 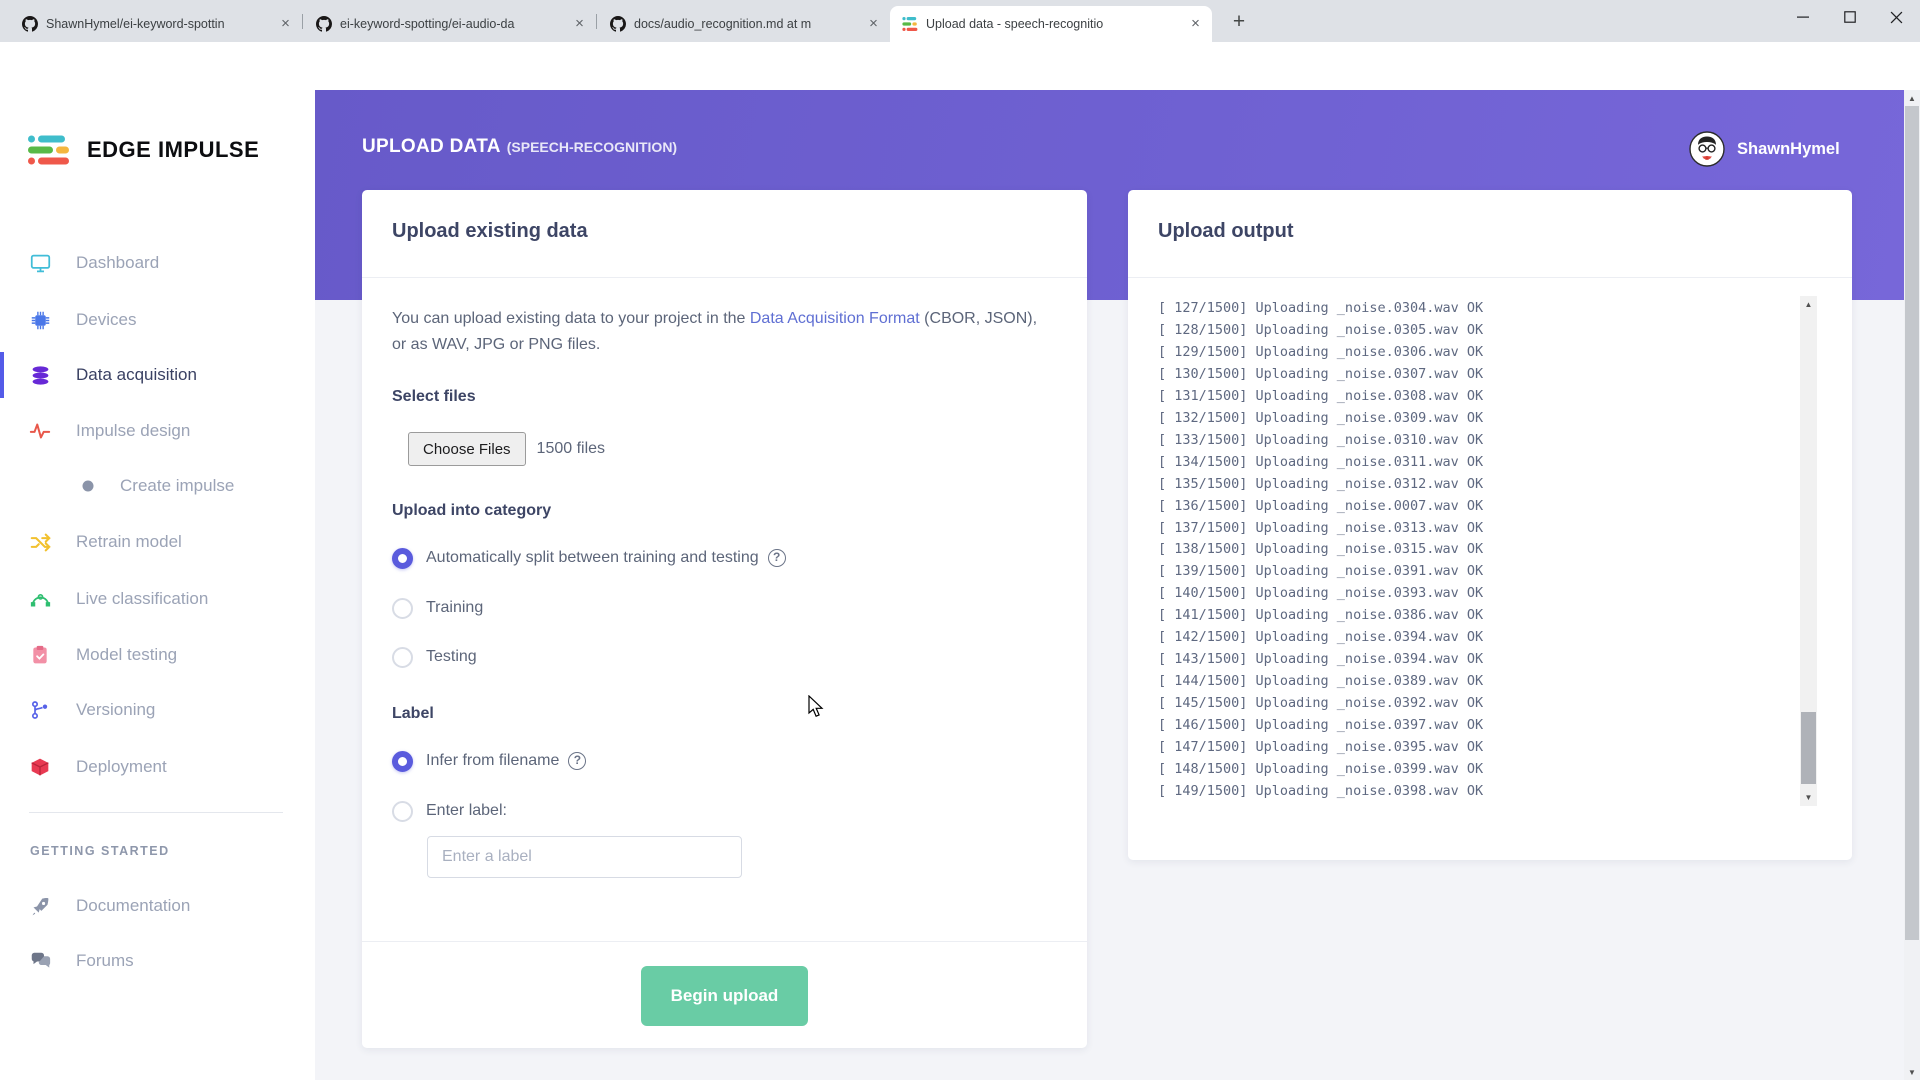 What do you see at coordinates (118, 262) in the screenshot?
I see `sidebar-item-label: Dashboard` at bounding box center [118, 262].